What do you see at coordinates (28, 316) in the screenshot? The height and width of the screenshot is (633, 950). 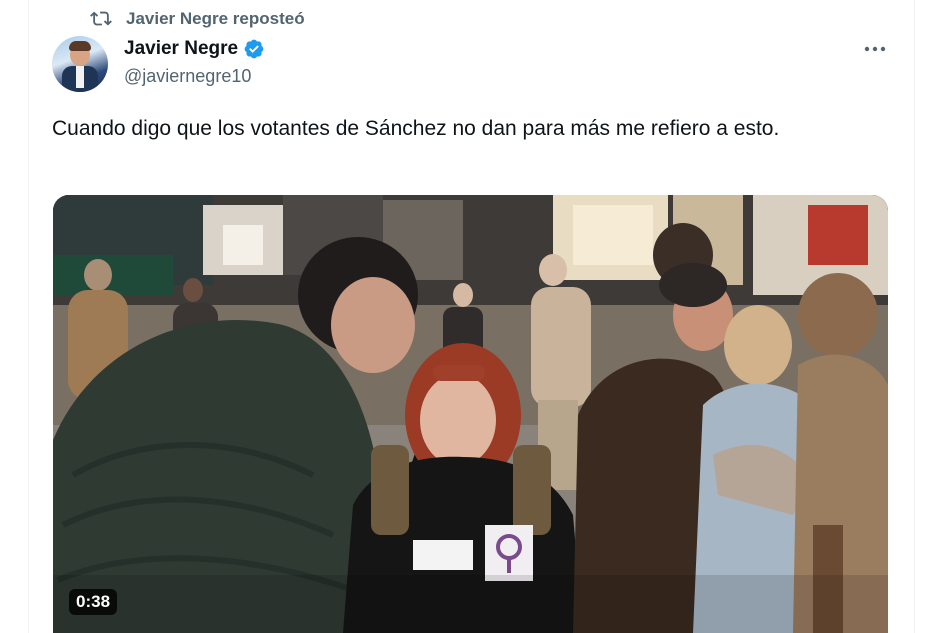 I see `card-border-left` at bounding box center [28, 316].